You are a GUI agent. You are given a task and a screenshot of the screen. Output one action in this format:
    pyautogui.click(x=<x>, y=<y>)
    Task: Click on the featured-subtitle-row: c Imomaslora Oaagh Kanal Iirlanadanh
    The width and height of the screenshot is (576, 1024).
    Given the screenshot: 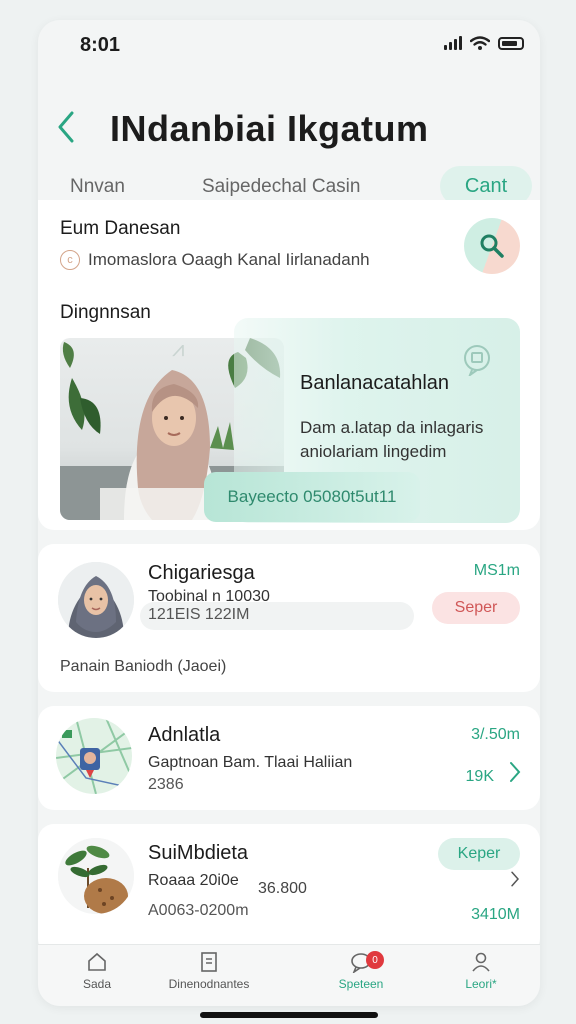 What is the action you would take?
    pyautogui.click(x=215, y=260)
    